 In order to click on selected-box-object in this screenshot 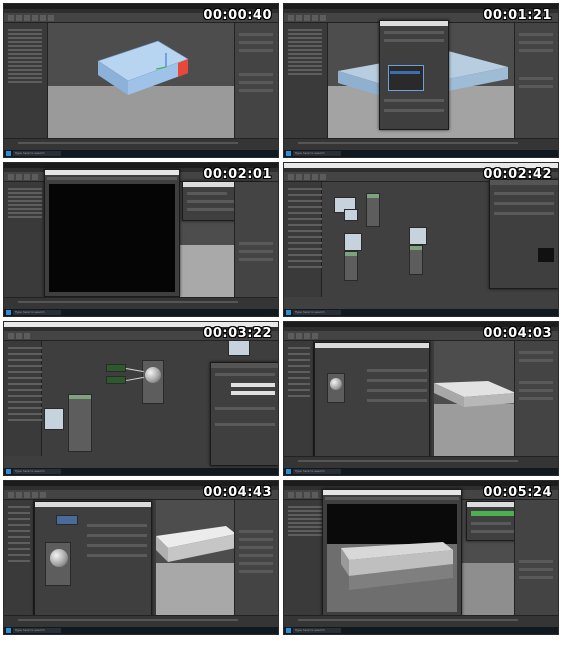, I will do `click(141, 80)`.